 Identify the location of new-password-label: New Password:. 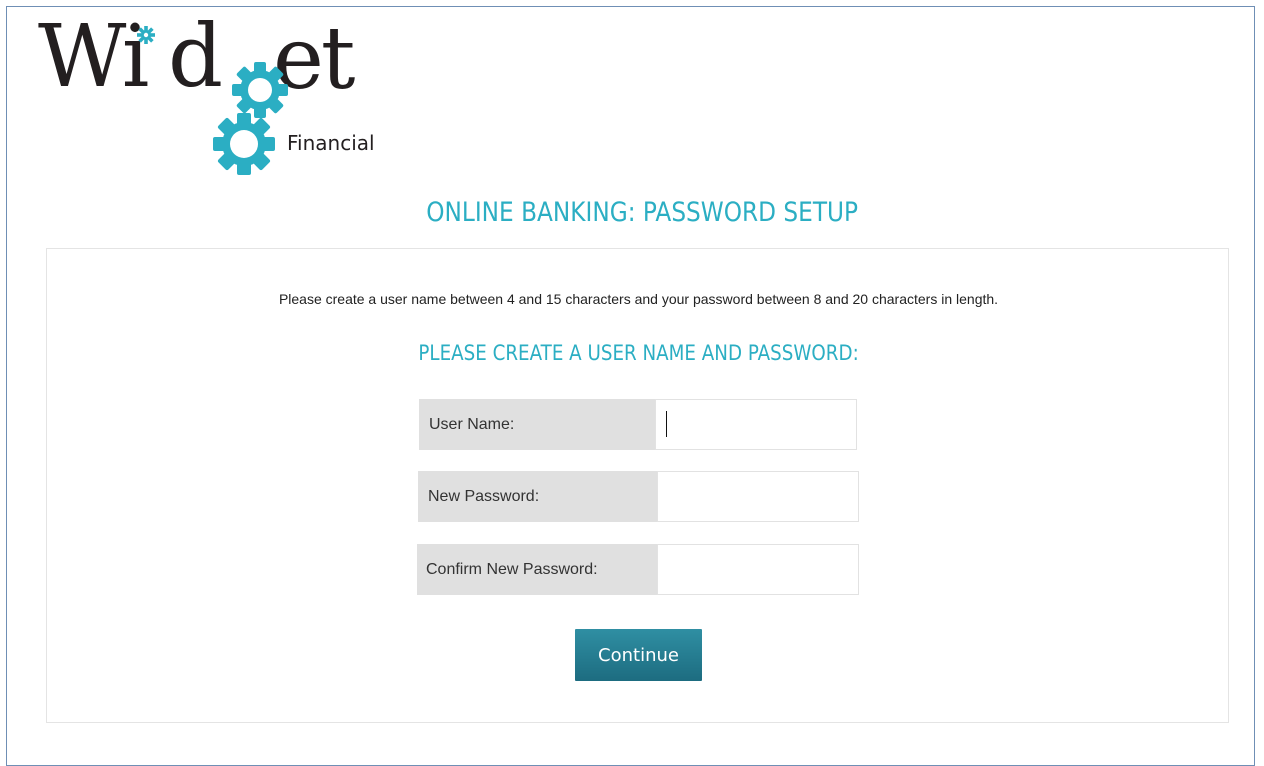
(537, 496).